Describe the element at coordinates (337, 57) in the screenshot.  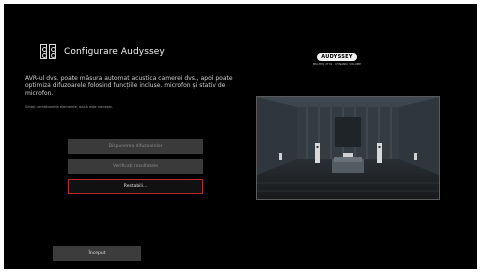
I see `audyssey-logo-brand: AUDYSSEY` at that location.